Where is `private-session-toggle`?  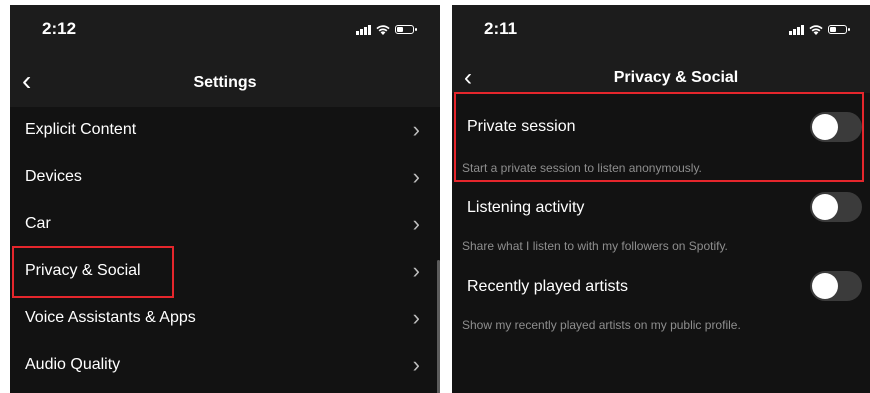
private-session-toggle is located at coordinates (836, 127).